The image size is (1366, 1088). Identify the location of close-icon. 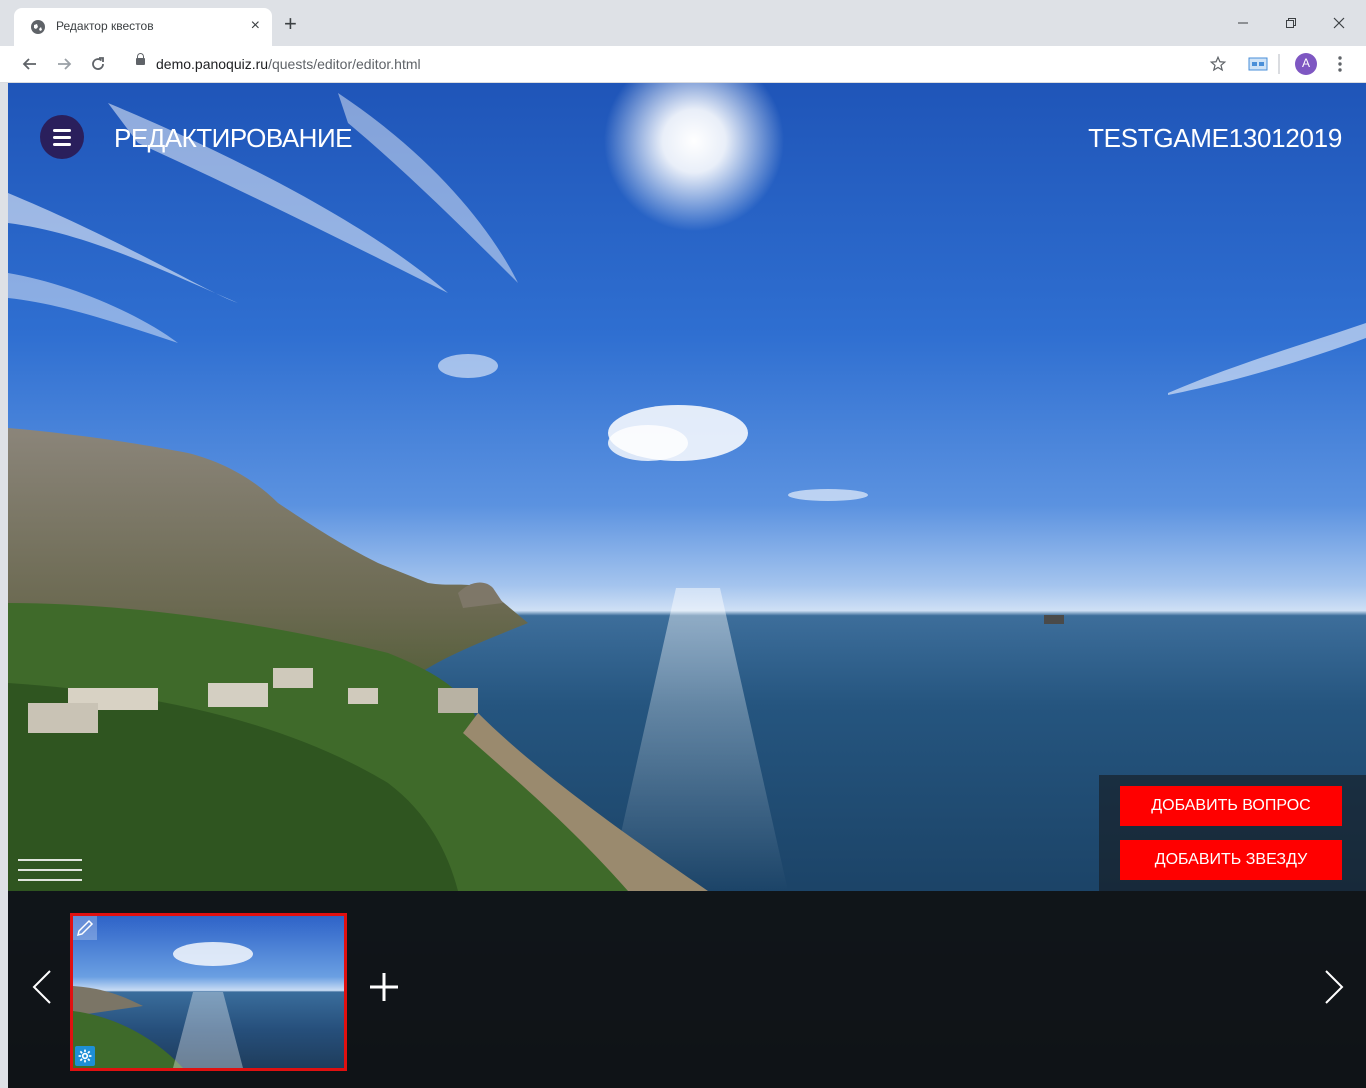
(1339, 23).